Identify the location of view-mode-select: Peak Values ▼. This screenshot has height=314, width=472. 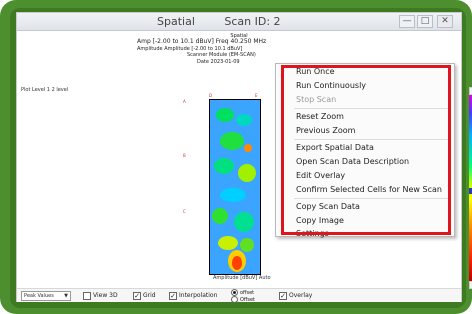
(46, 296).